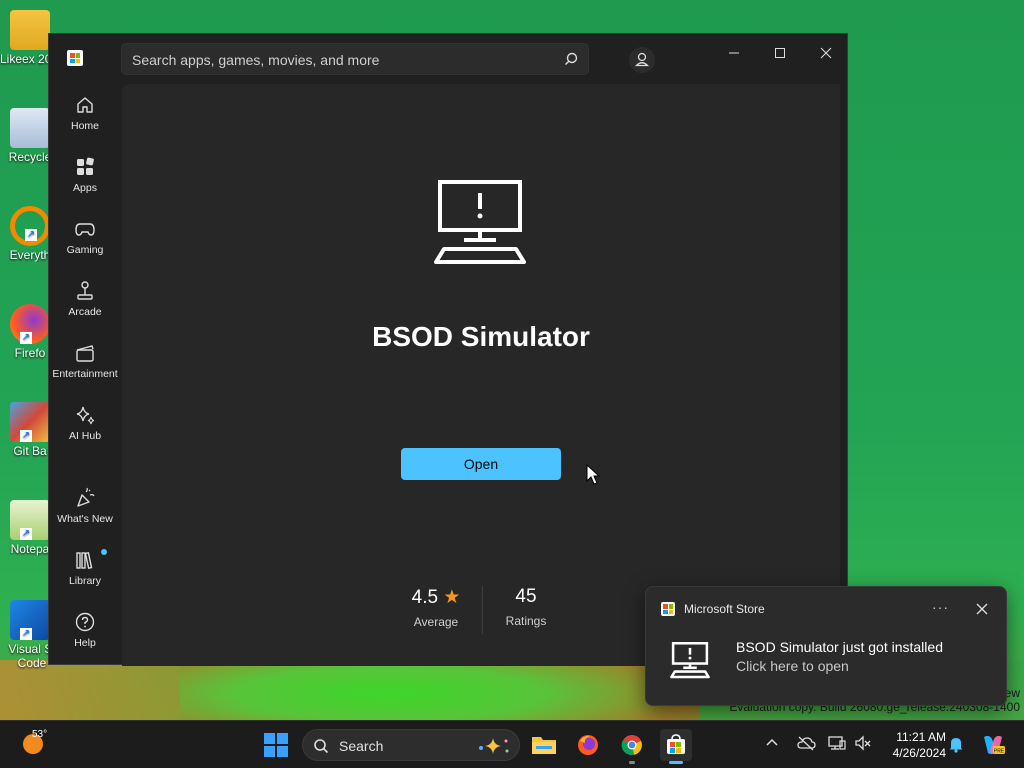  I want to click on tray-copilot: PRE, so click(993, 747).